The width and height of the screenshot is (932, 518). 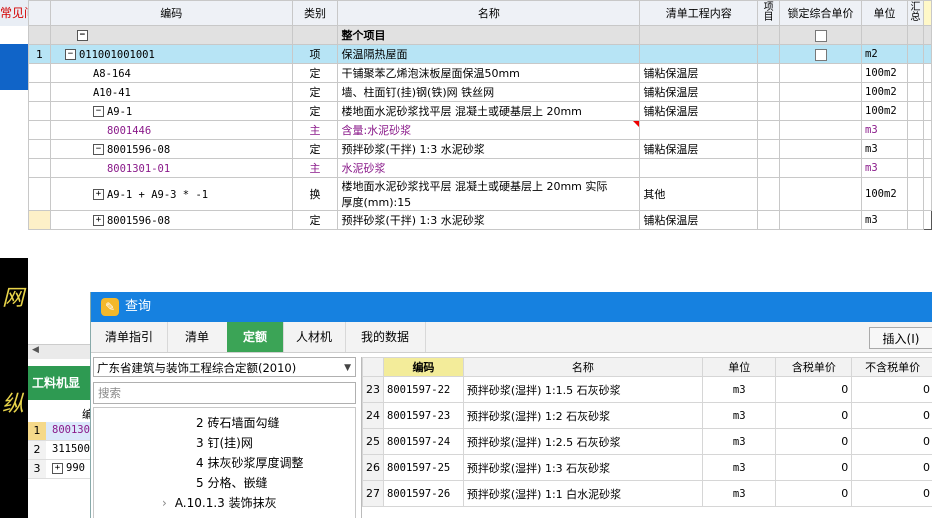 What do you see at coordinates (480, 111) in the screenshot?
I see `table-row: − A9-1 定楼地面水泥砂浆找平层 混凝土或硬基层上 20mm 铺粘保温层 100m2` at bounding box center [480, 111].